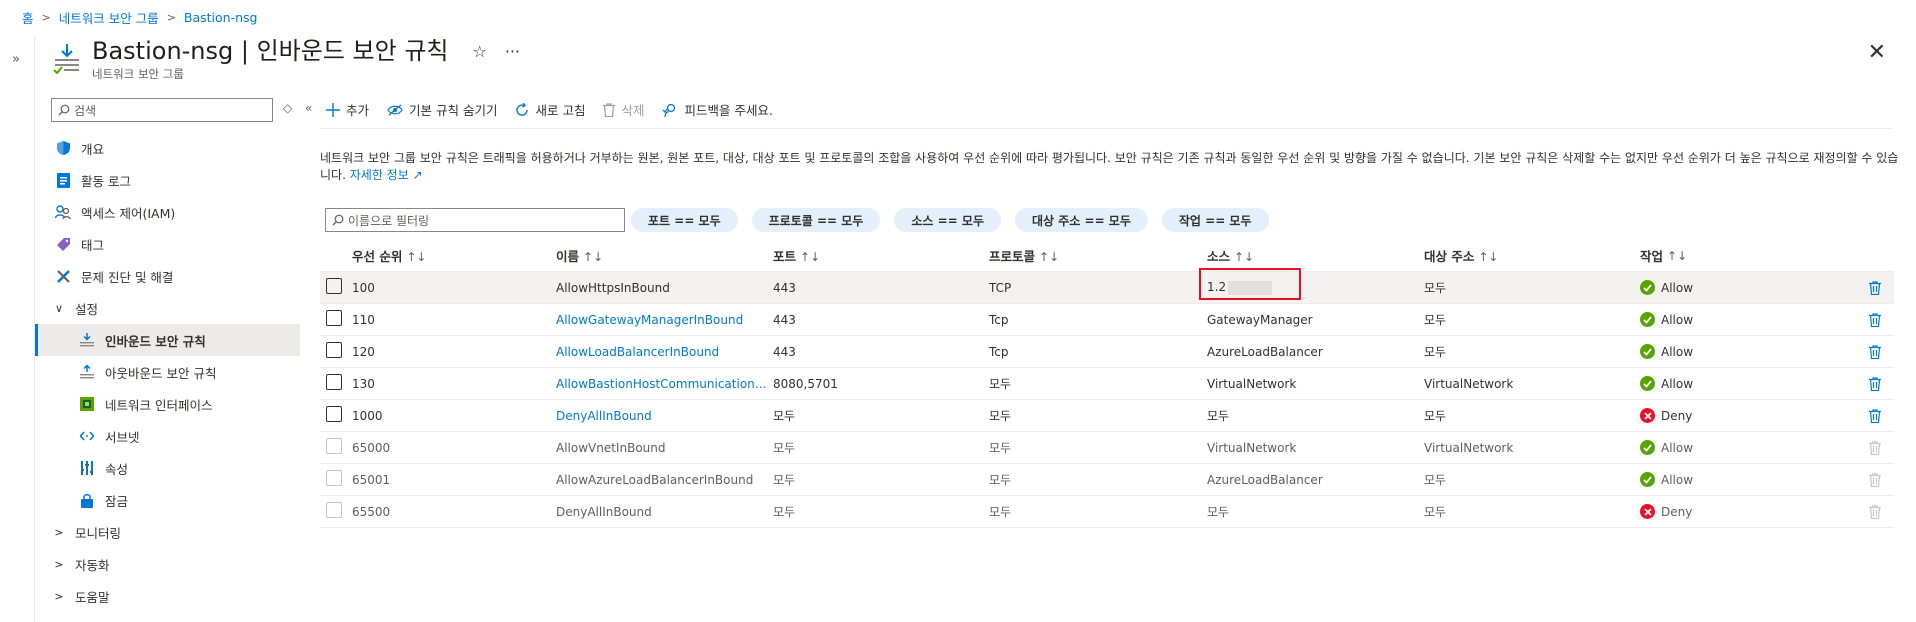  Describe the element at coordinates (664, 255) in the screenshot. I see `column-header-name: 이름 ↑↓` at that location.